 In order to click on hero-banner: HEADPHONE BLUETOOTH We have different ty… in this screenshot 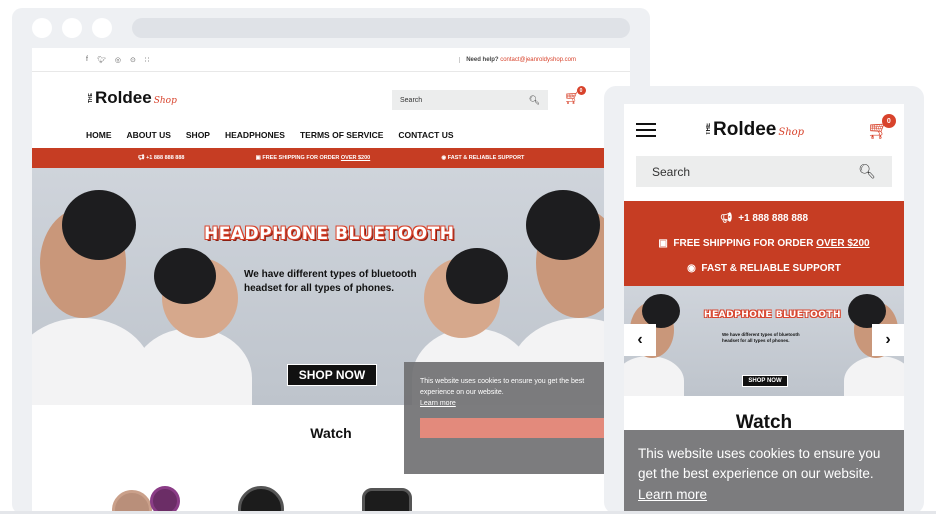, I will do `click(764, 341)`.